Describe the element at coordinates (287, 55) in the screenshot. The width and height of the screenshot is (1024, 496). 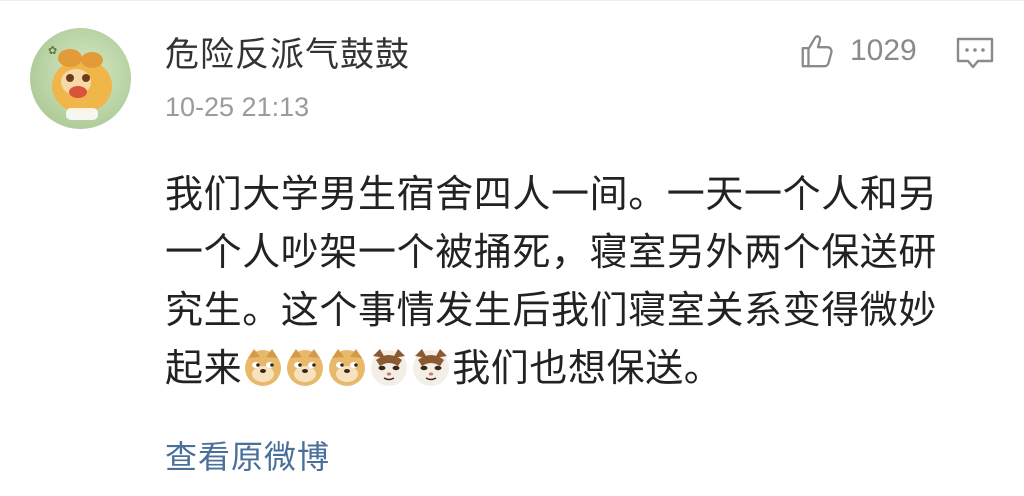
I see `username: 危险反派气鼓鼓` at that location.